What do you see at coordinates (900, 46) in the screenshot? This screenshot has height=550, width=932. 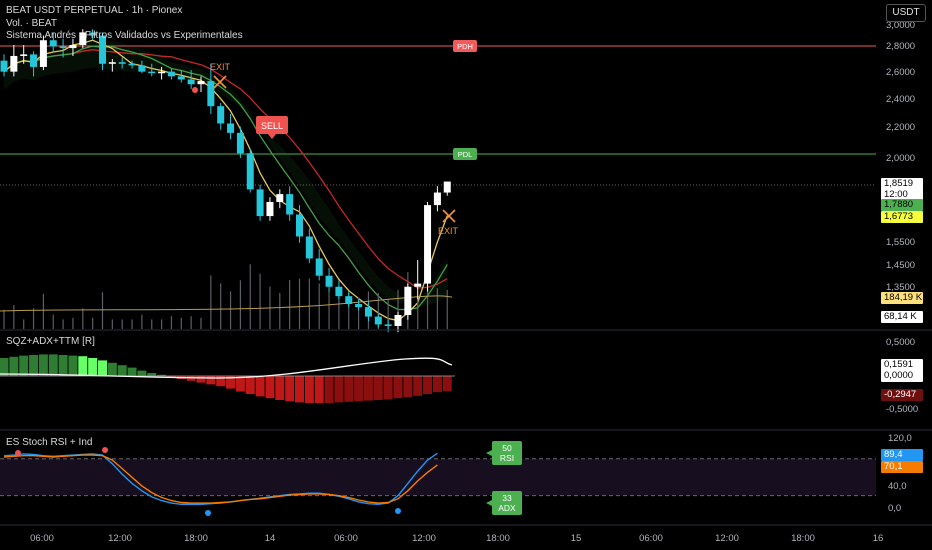 I see `price-axis-label: 2,8000` at bounding box center [900, 46].